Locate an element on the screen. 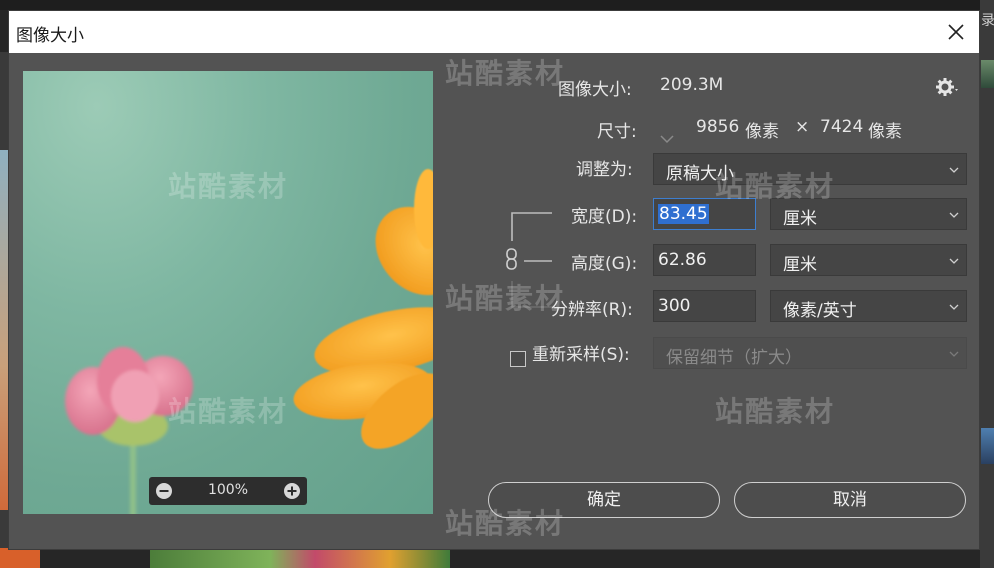 This screenshot has height=568, width=994. width-unit: 厘米 is located at coordinates (800, 219).